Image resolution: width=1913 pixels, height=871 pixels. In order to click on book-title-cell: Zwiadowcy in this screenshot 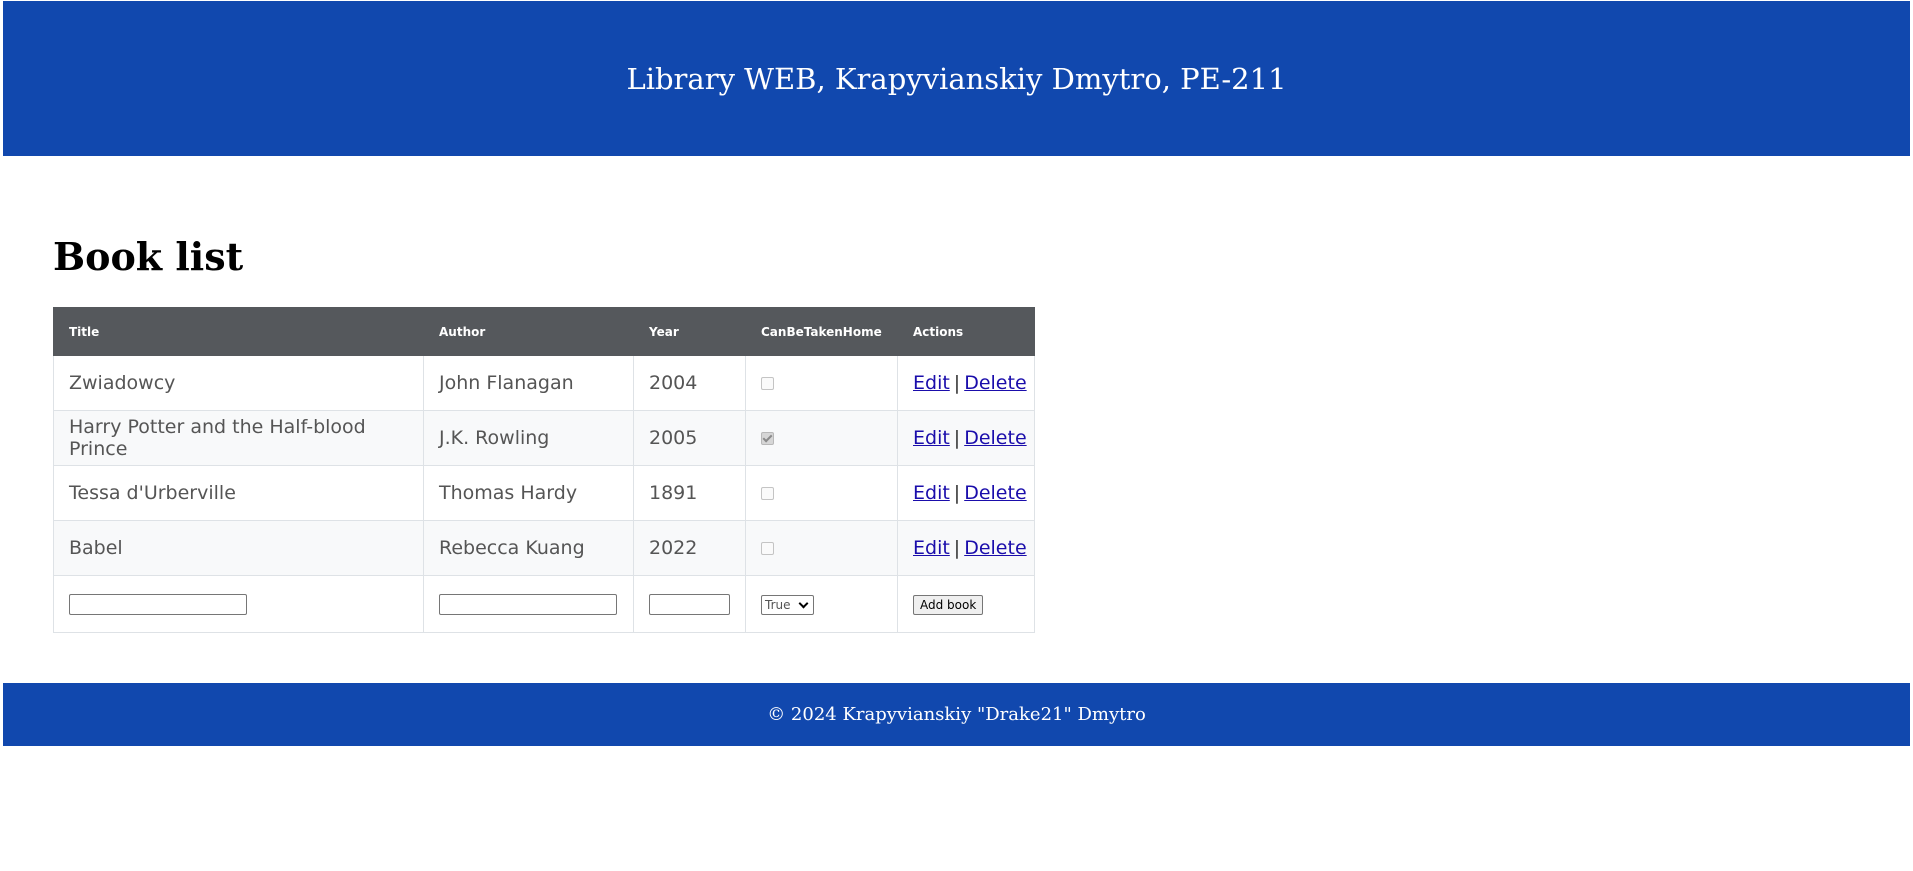, I will do `click(238, 383)`.